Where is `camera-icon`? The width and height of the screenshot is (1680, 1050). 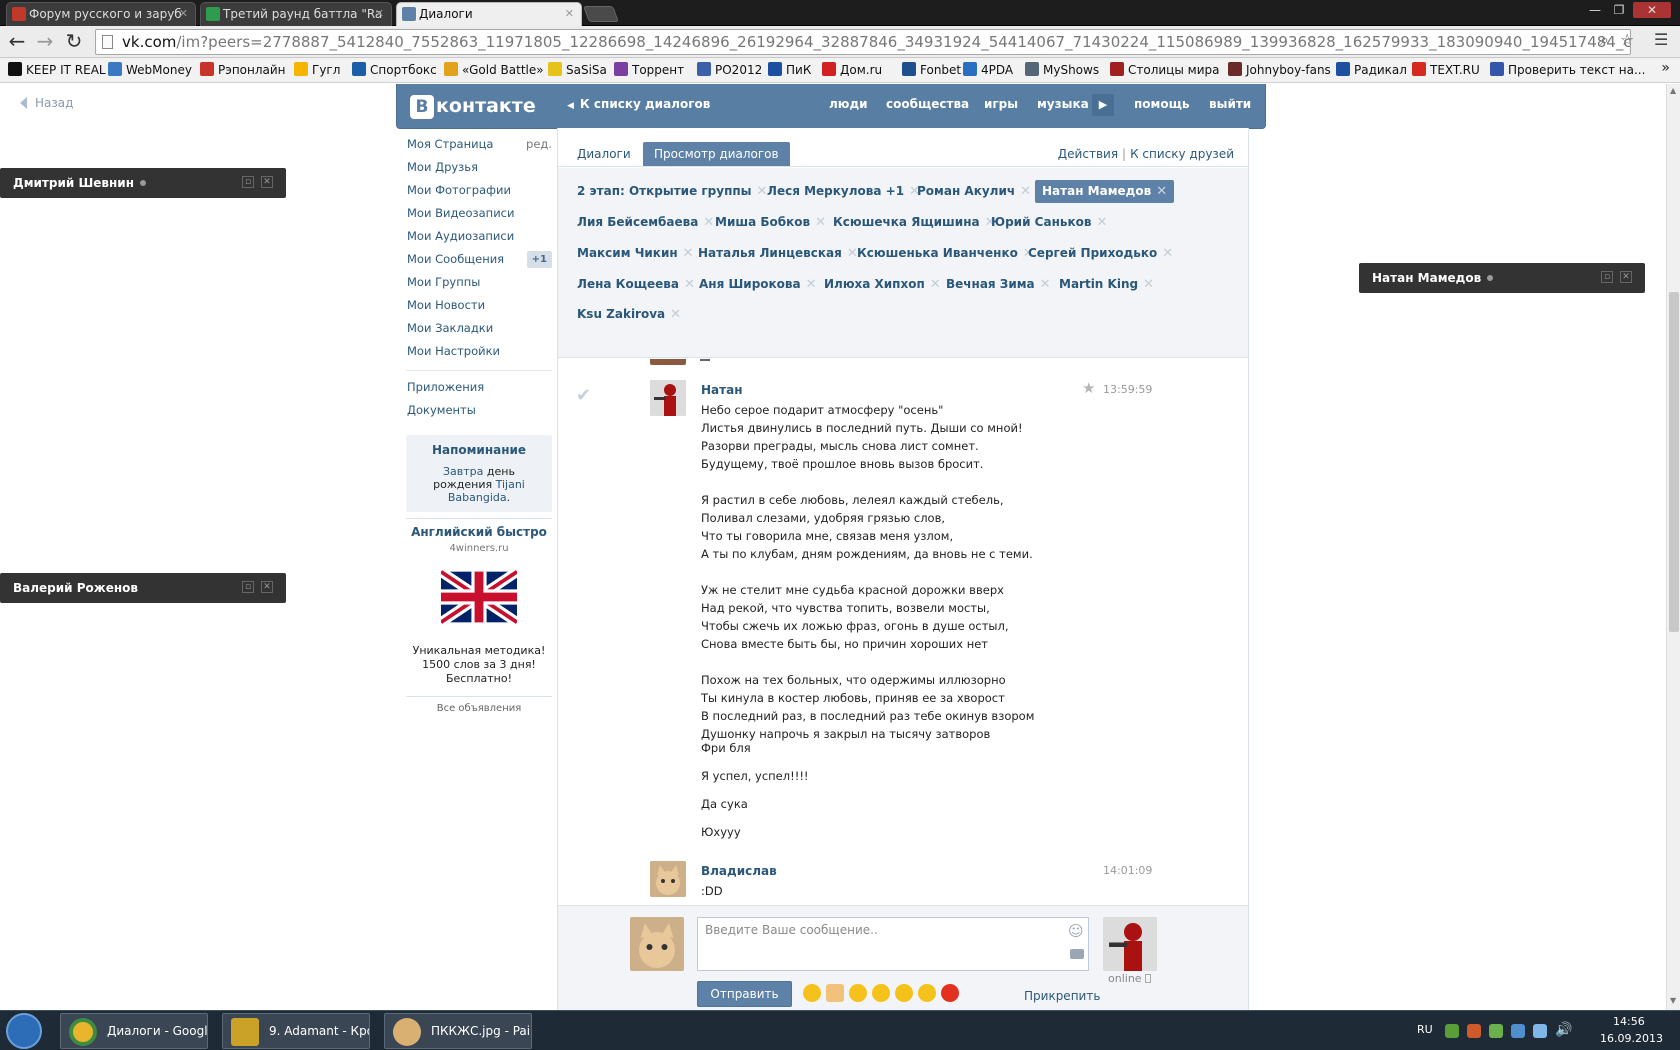 camera-icon is located at coordinates (1077, 954).